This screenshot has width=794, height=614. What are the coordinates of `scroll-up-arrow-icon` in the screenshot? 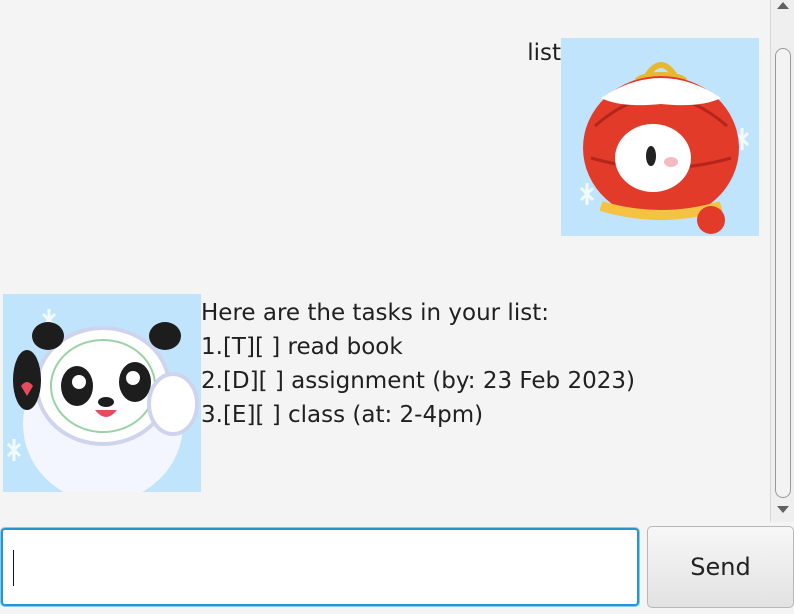 It's located at (783, 5).